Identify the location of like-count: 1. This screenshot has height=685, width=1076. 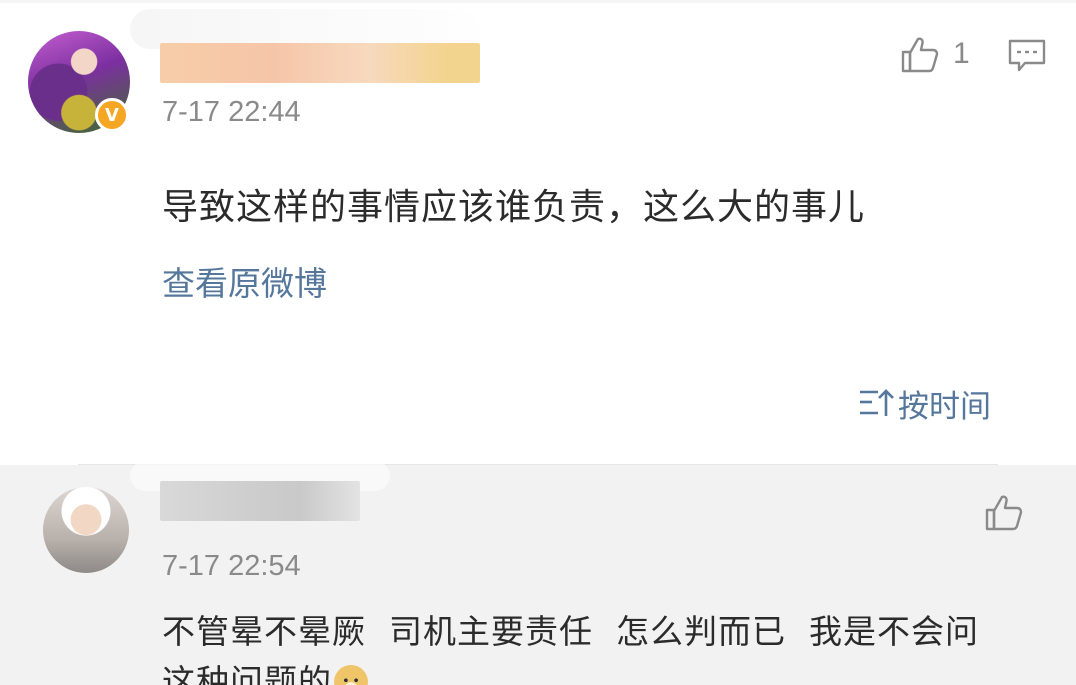
(961, 53).